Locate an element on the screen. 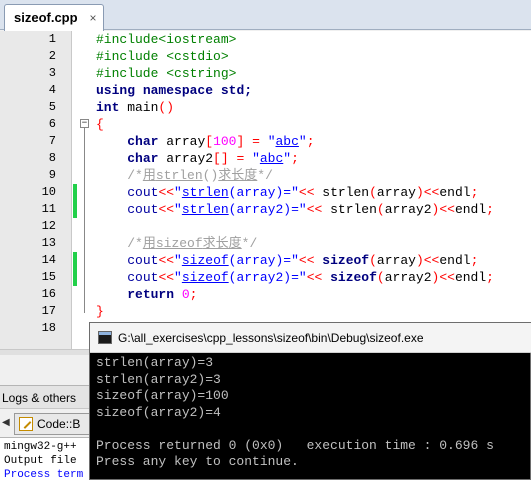 The width and height of the screenshot is (531, 480). line-number: 4 is located at coordinates (52, 90).